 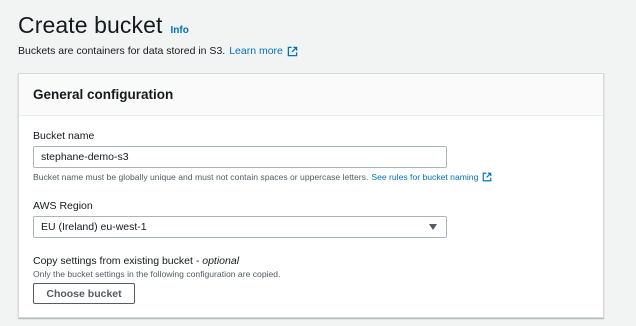 I want to click on title-row: Create bucket Info, so click(x=158, y=25).